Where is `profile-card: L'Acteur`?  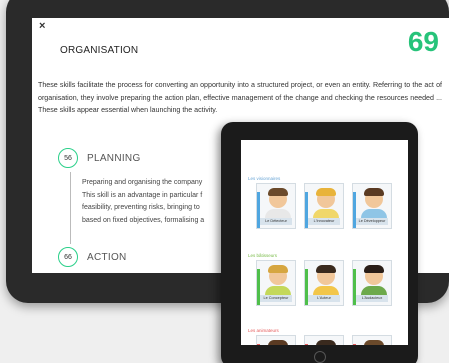
profile-card: L'Acteur is located at coordinates (324, 283).